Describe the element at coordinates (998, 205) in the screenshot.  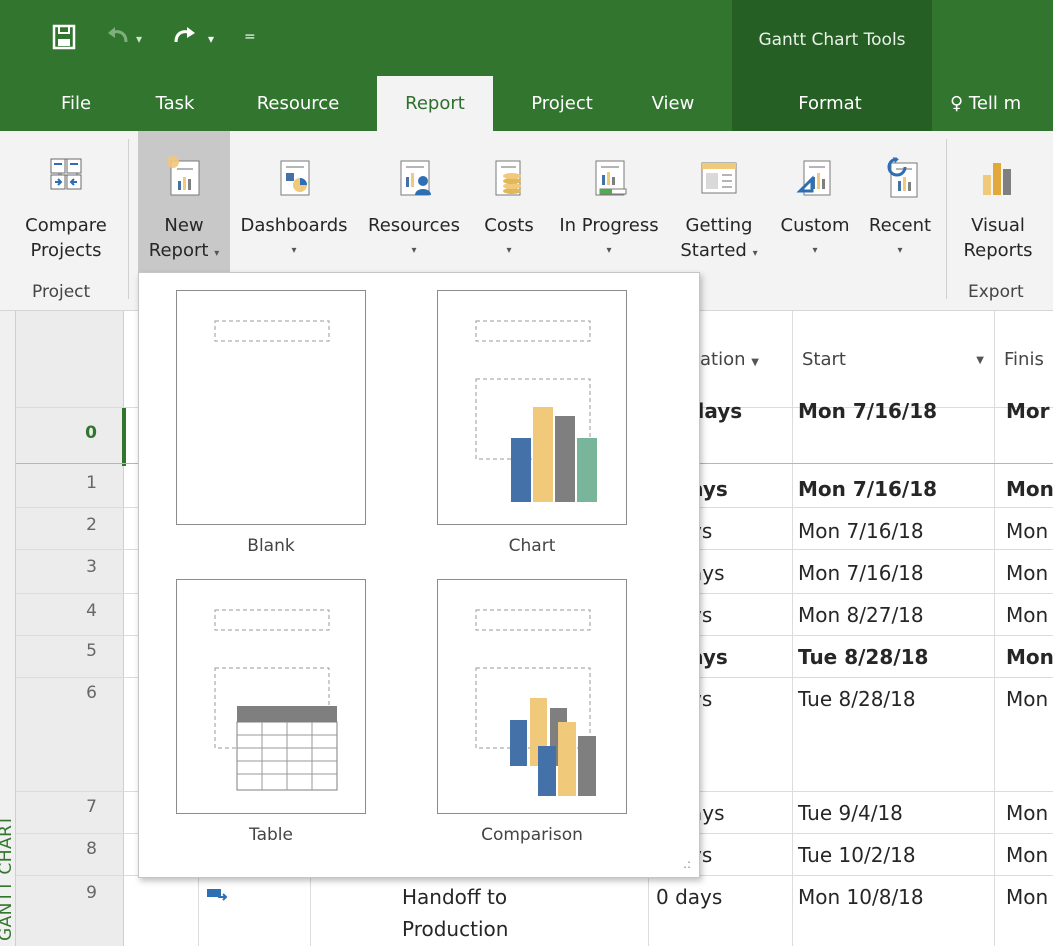
I see `visual-reports-button: Visual Reports` at that location.